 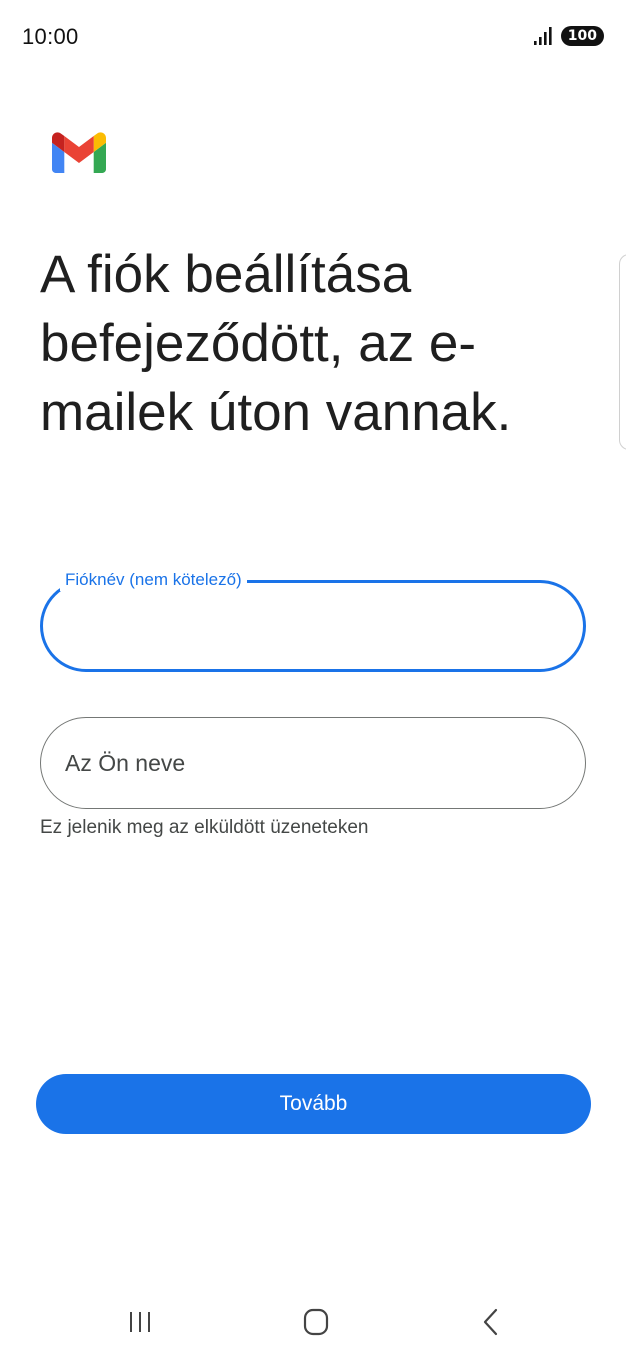 I want to click on back-icon, so click(x=490, y=1322).